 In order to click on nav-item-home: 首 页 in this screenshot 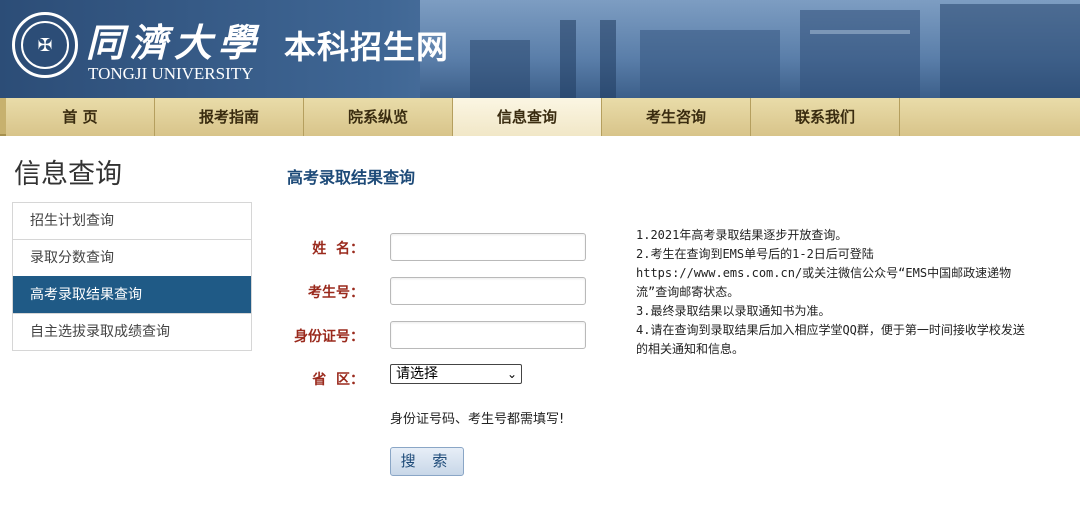, I will do `click(80, 117)`.